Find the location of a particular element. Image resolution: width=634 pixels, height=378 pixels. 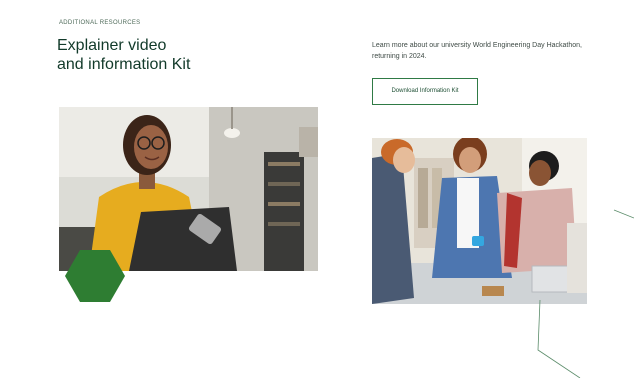

decorative-hexagon-outline is located at coordinates (585, 293).